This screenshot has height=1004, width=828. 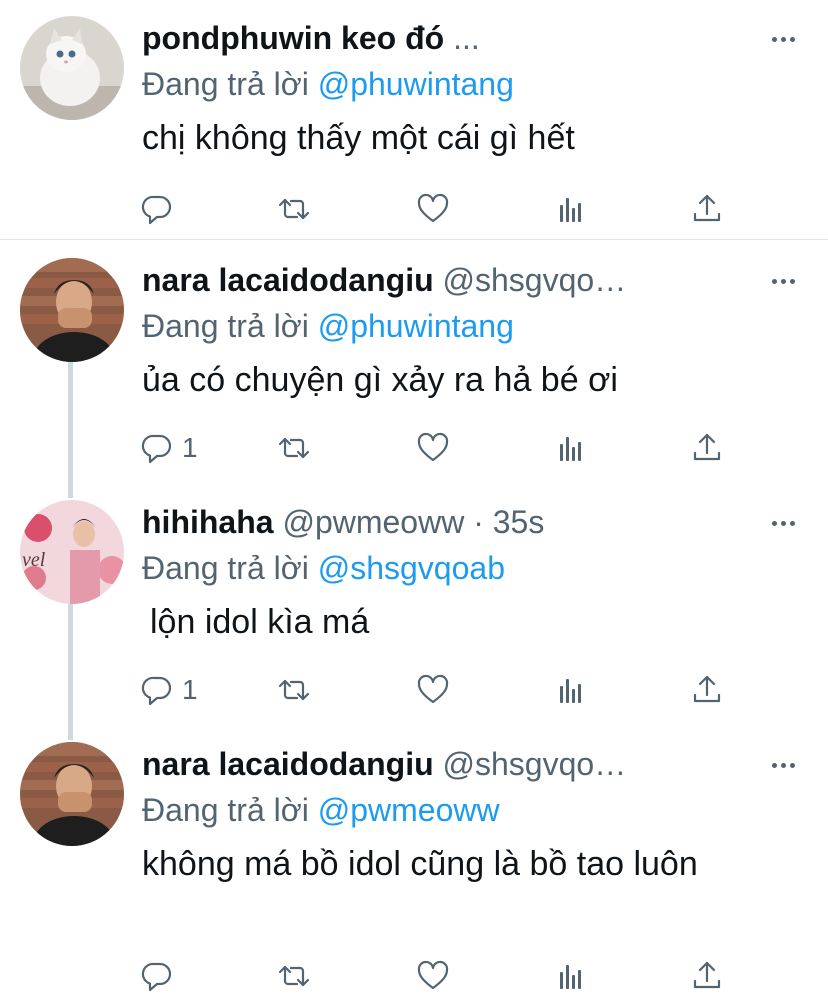 I want to click on avatar: vel, so click(x=72, y=552).